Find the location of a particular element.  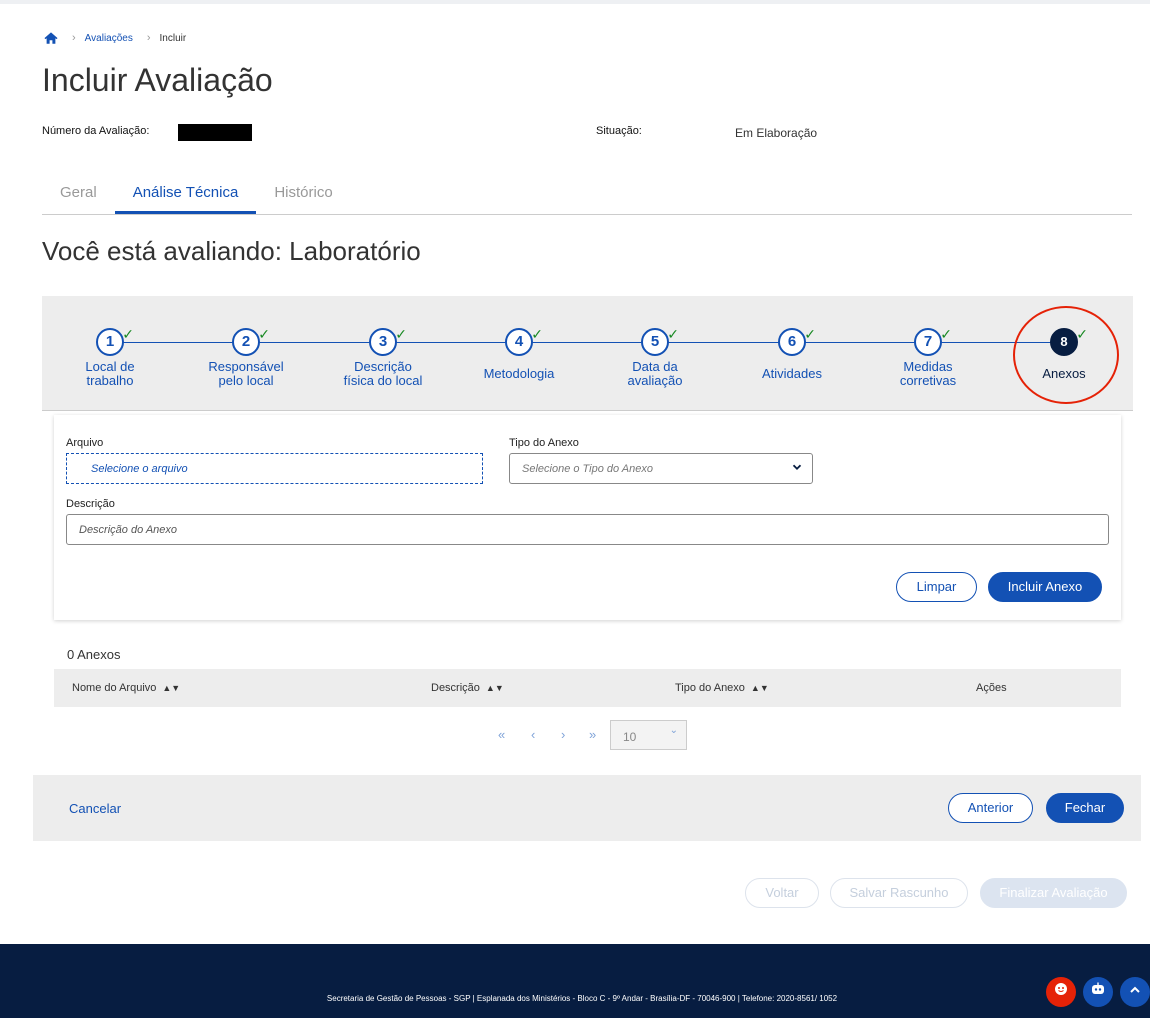

column-header-tipo: Tipo do Anexo ▲▼ is located at coordinates (722, 688).